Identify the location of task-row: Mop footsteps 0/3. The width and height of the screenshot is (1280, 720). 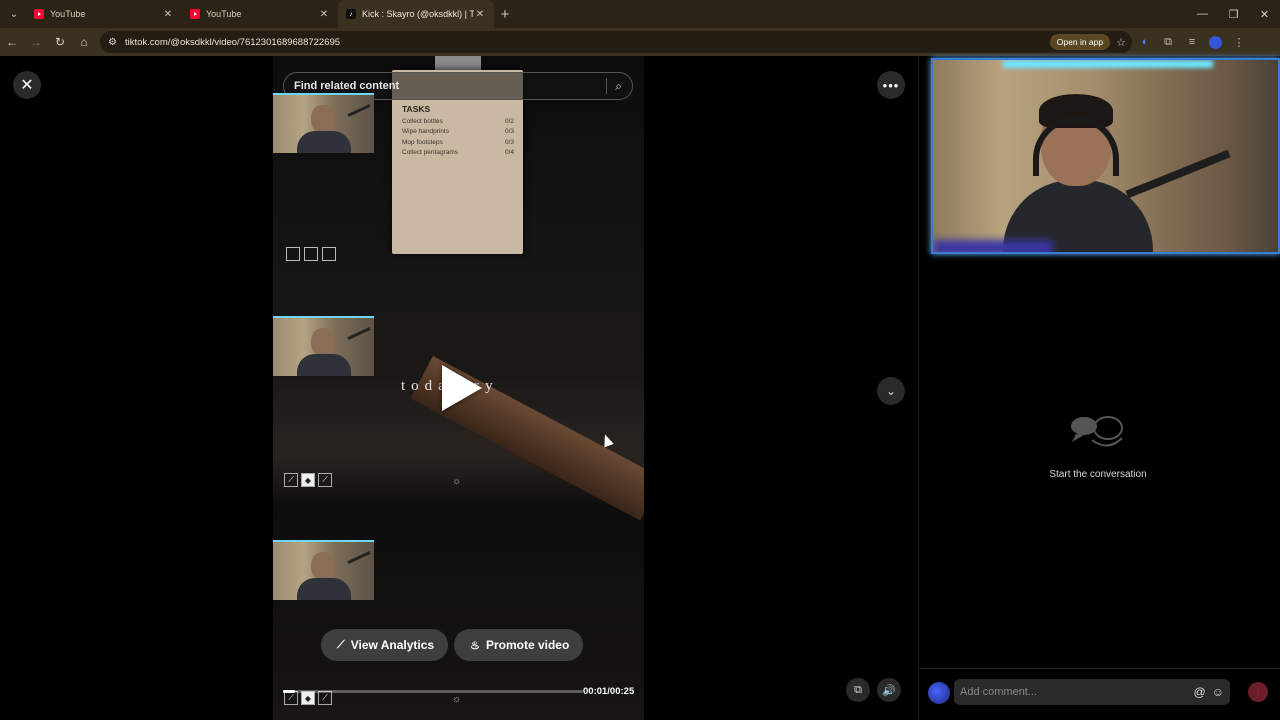
(458, 142).